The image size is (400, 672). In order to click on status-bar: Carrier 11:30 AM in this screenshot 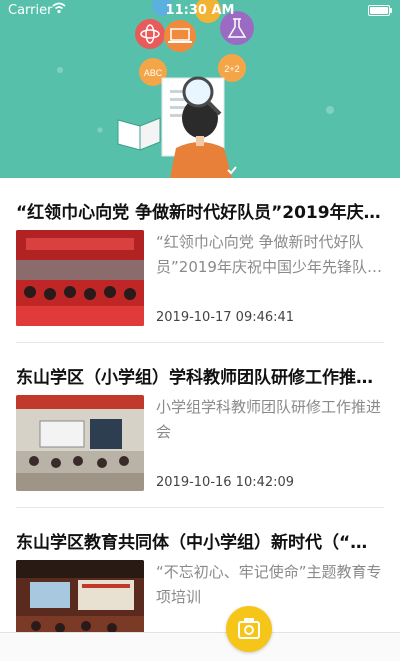, I will do `click(200, 11)`.